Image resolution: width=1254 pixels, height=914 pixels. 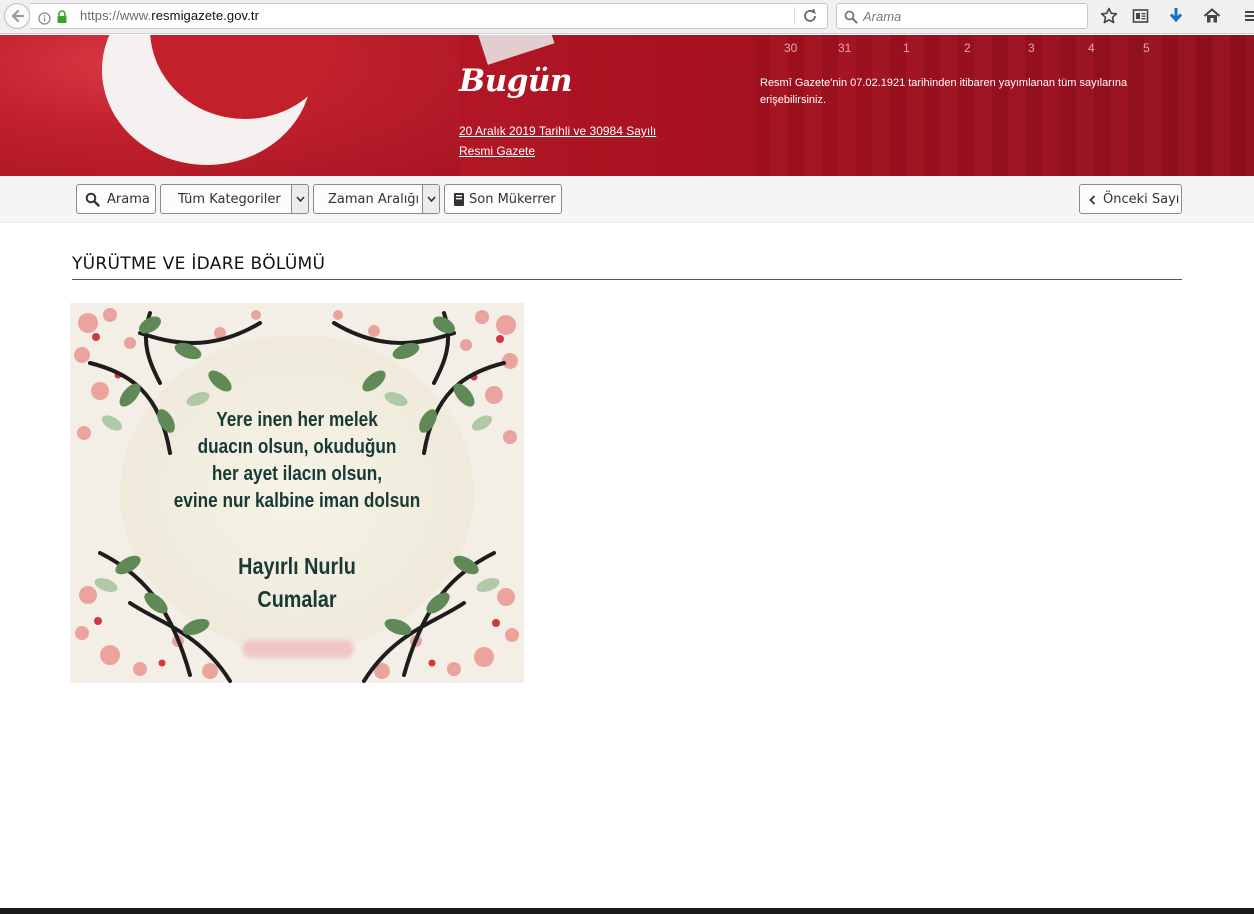 What do you see at coordinates (1247, 16) in the screenshot?
I see `menu-icon` at bounding box center [1247, 16].